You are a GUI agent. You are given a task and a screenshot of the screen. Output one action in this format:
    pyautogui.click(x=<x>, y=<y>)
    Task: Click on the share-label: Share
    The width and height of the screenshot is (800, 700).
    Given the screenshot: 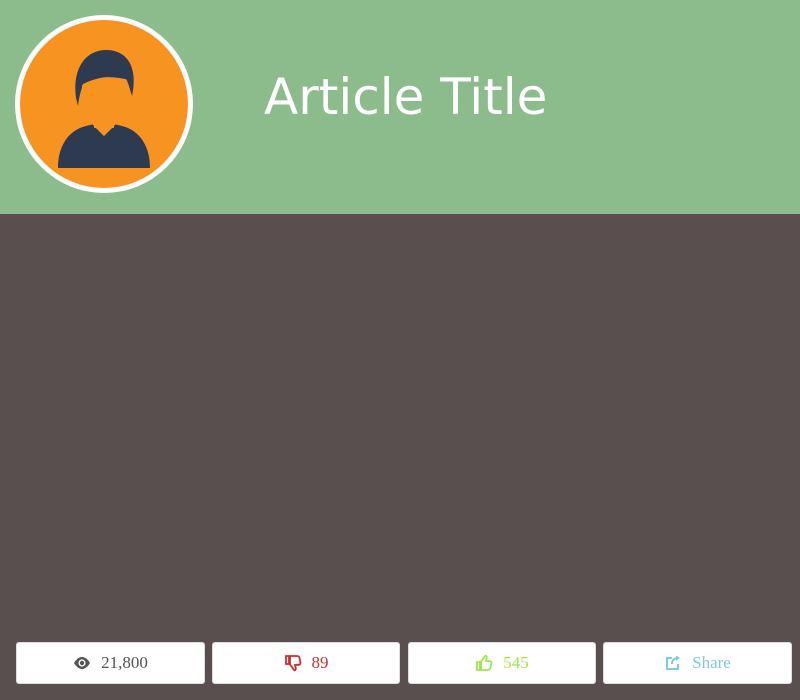 What is the action you would take?
    pyautogui.click(x=711, y=662)
    